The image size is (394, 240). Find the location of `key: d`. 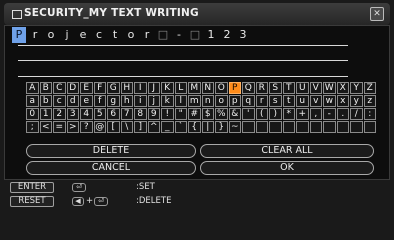

key: d is located at coordinates (72, 101).